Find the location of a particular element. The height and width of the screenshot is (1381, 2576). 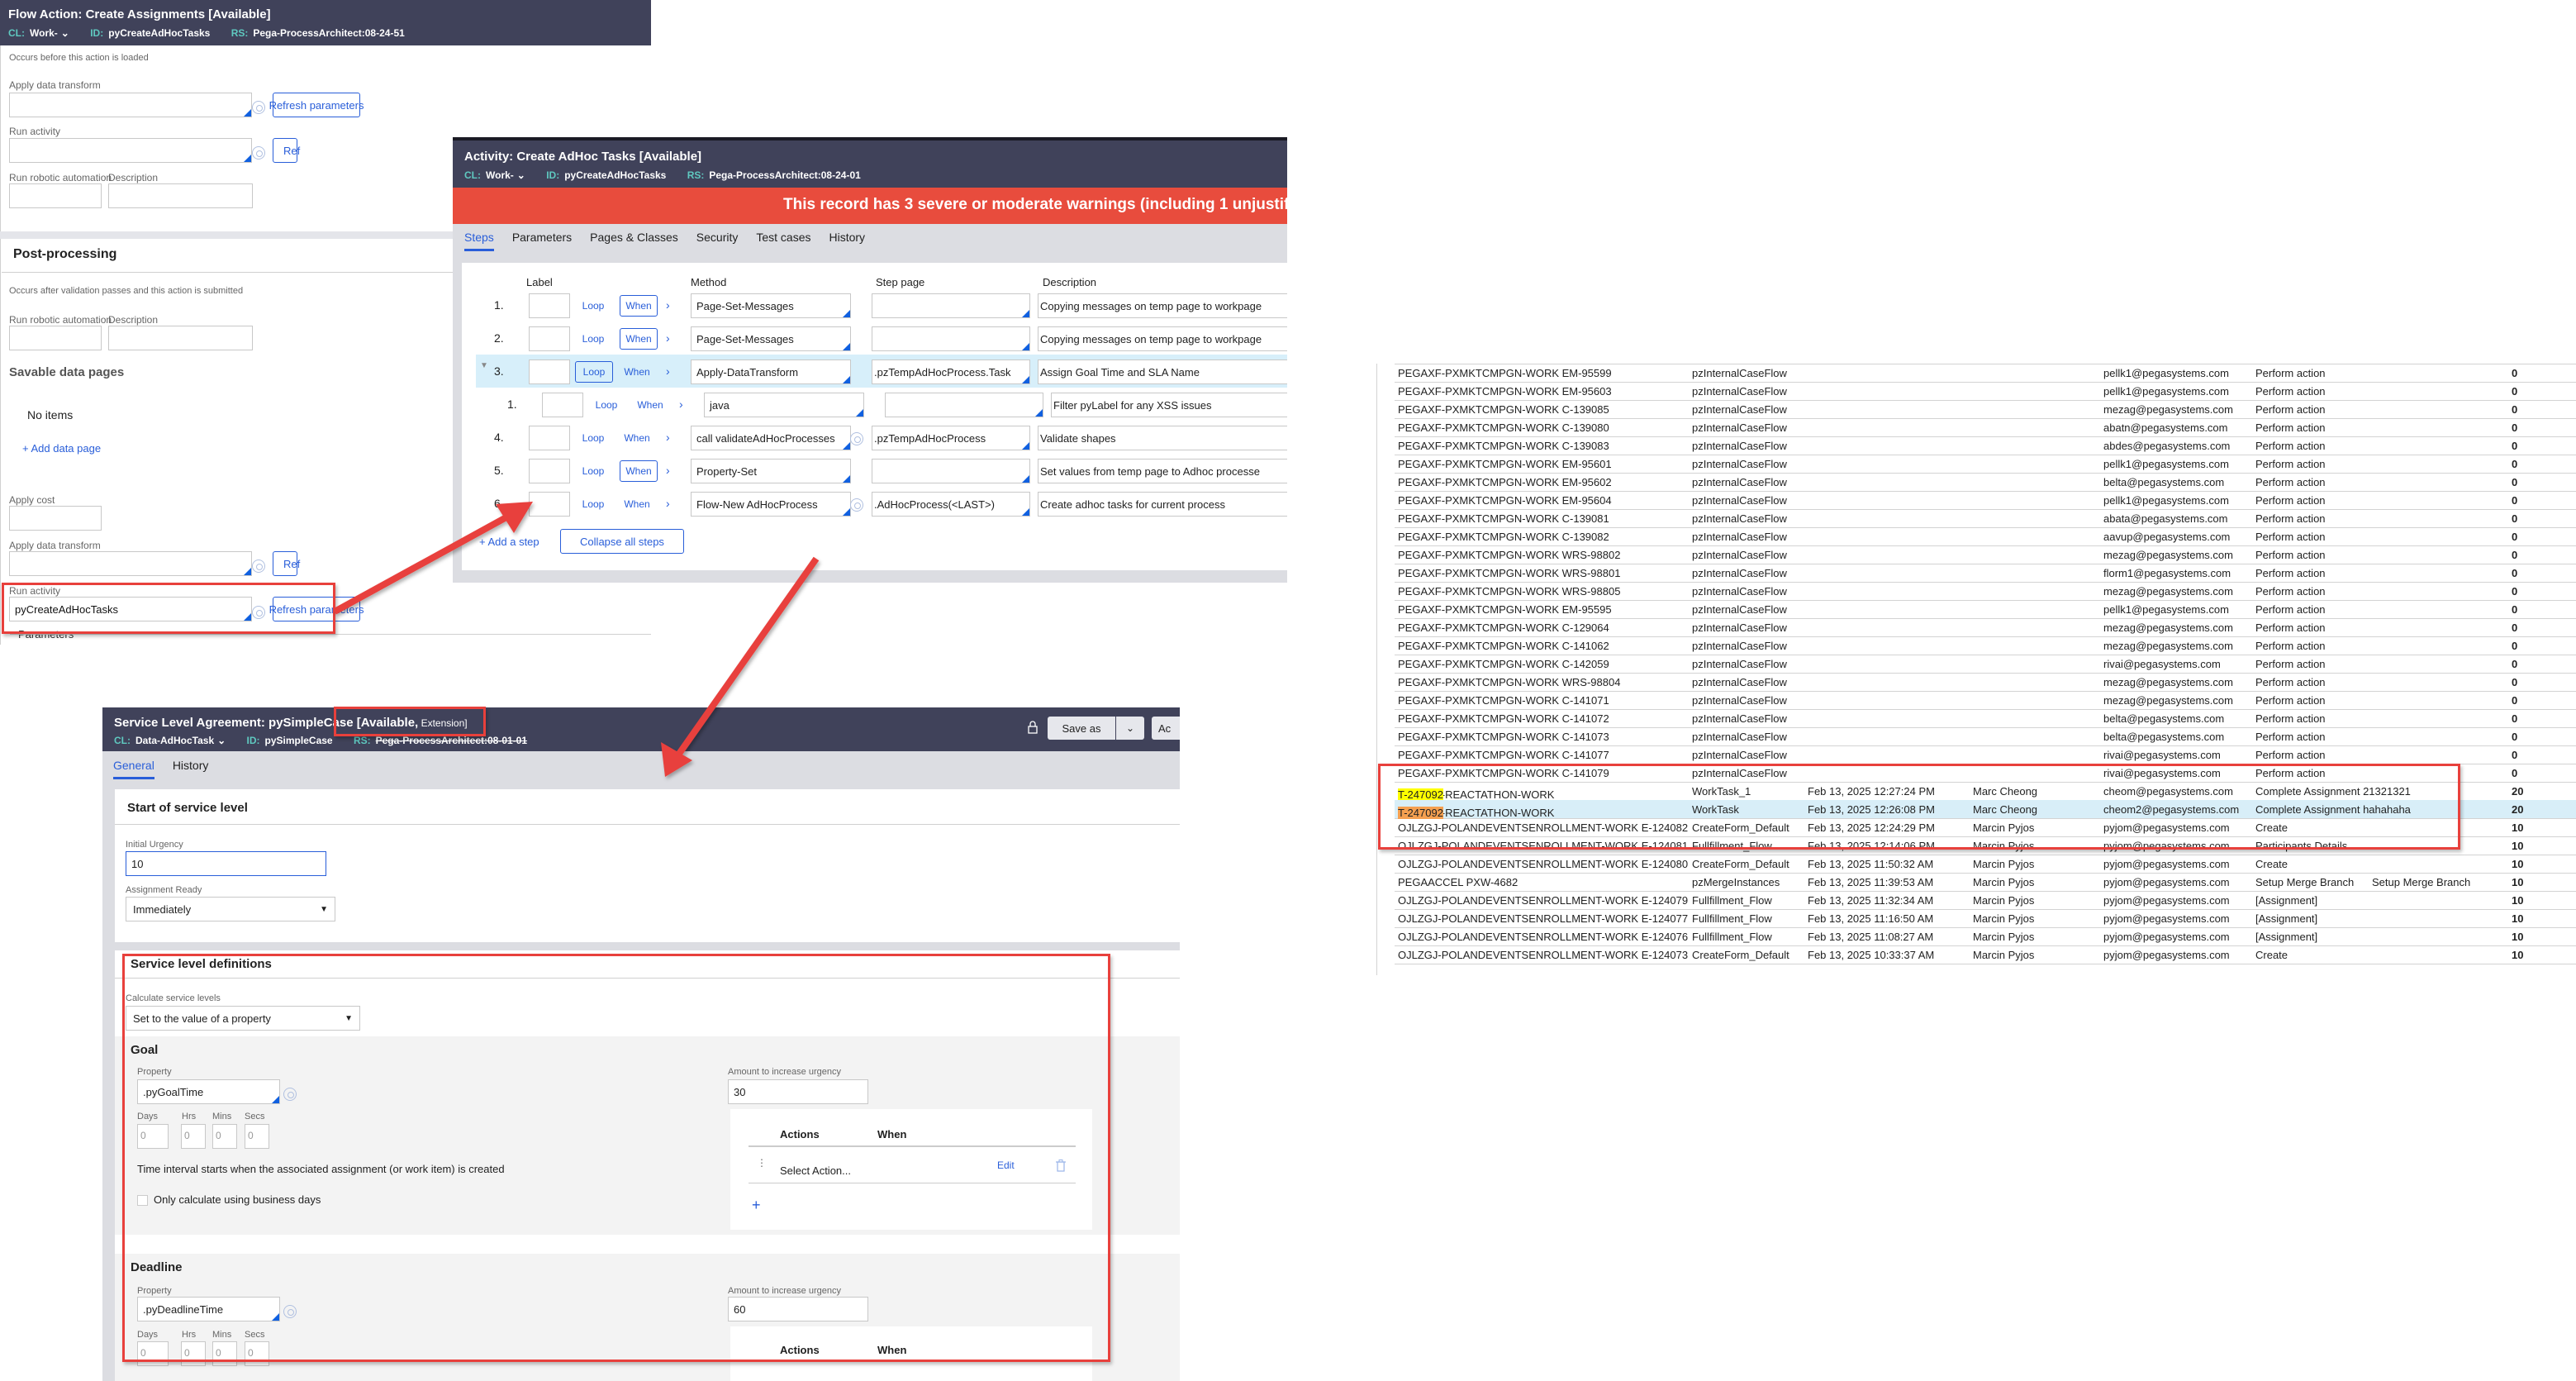

annotation-arrows is located at coordinates (576, 640).